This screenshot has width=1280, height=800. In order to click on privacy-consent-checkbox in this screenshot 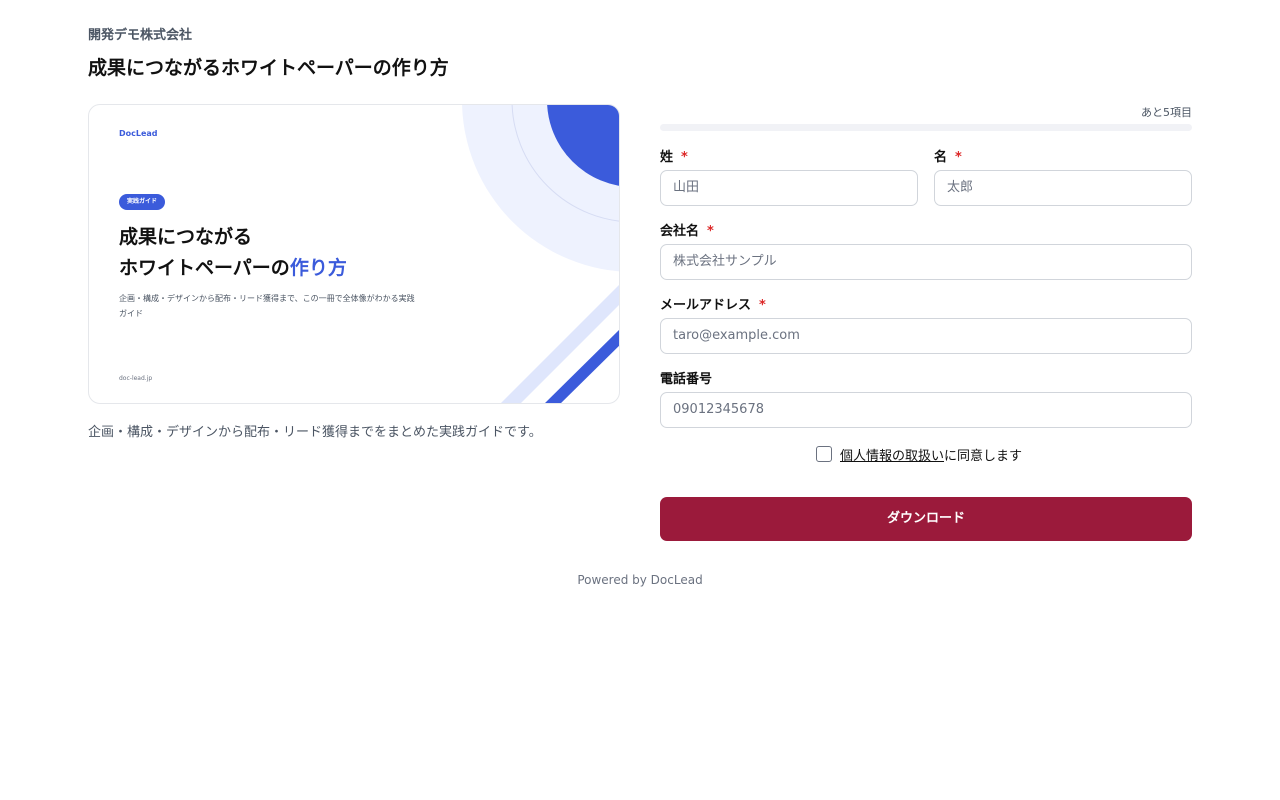, I will do `click(824, 454)`.